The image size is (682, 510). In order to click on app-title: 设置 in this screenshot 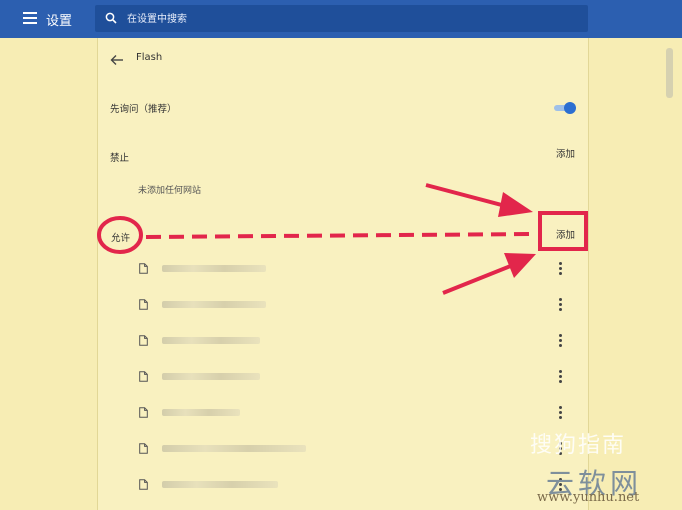, I will do `click(59, 21)`.